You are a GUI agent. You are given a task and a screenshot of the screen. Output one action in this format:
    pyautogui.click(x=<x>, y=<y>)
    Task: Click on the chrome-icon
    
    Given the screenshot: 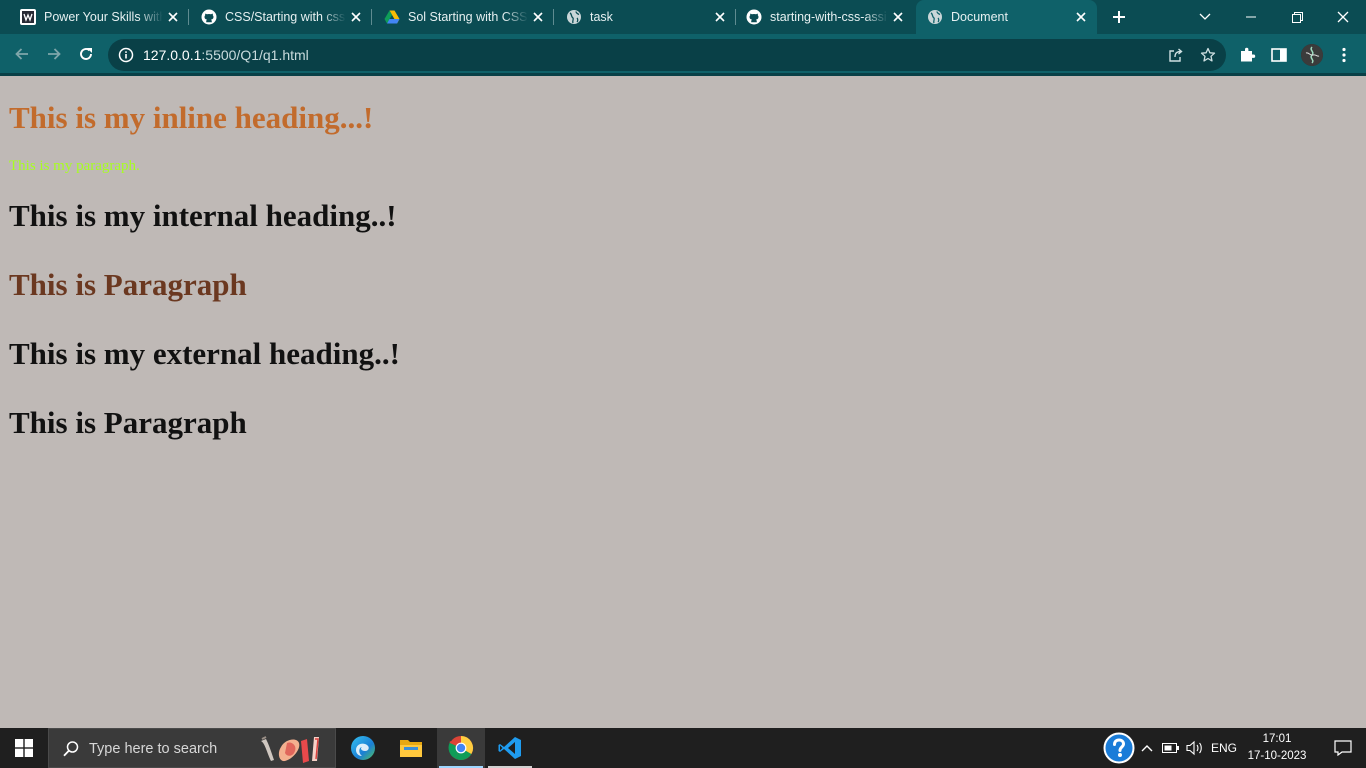 What is the action you would take?
    pyautogui.click(x=461, y=748)
    